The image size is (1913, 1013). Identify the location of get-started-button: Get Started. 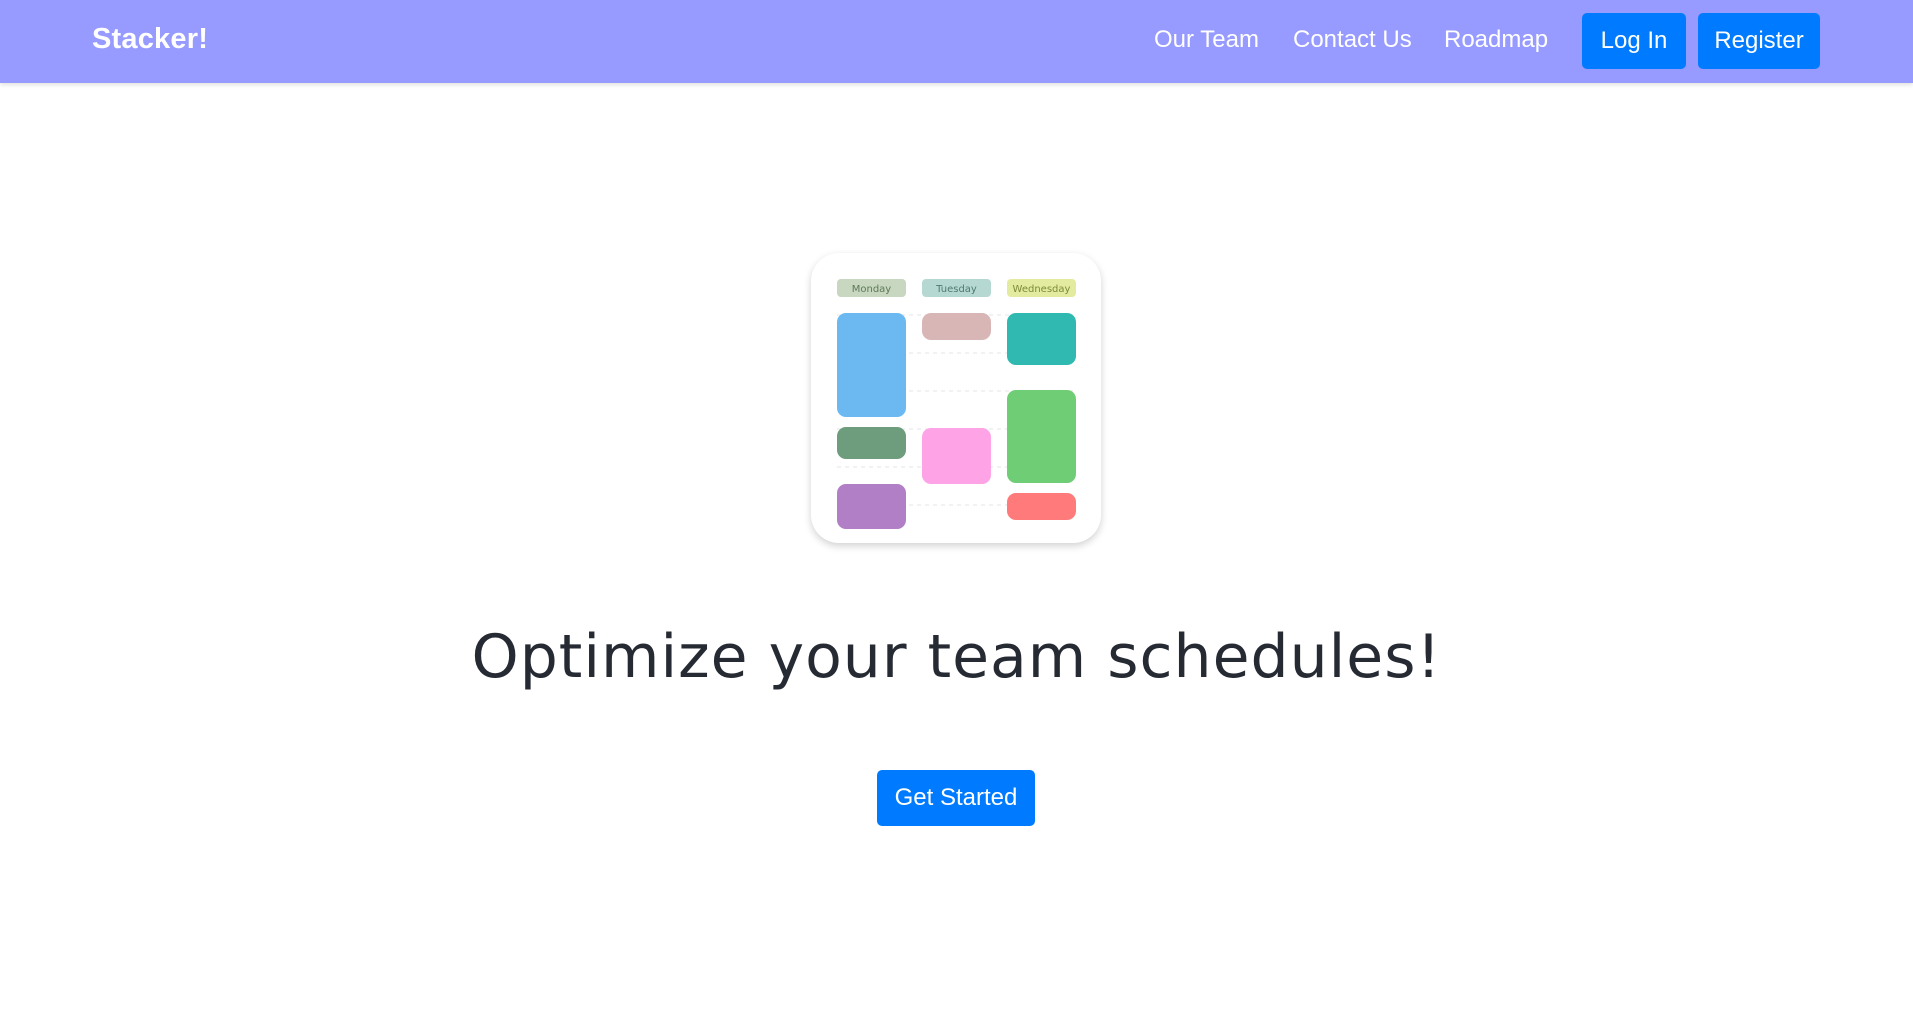
(956, 798).